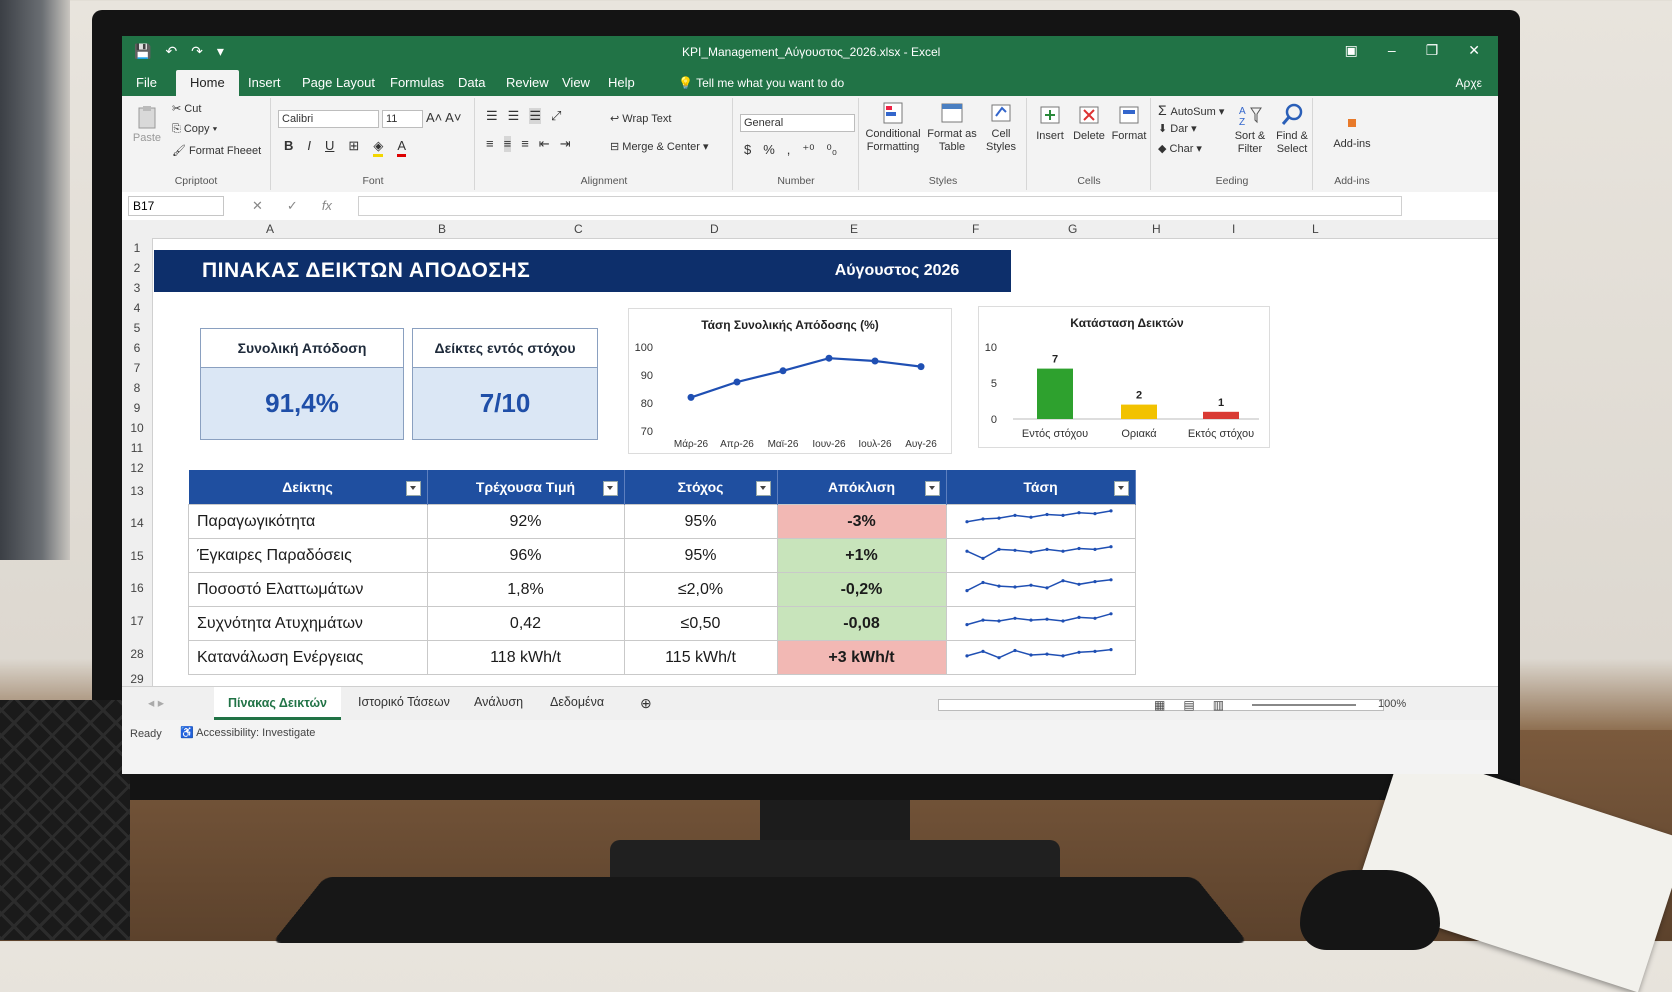  What do you see at coordinates (1469, 83) in the screenshot?
I see `share-button: Αρχε` at bounding box center [1469, 83].